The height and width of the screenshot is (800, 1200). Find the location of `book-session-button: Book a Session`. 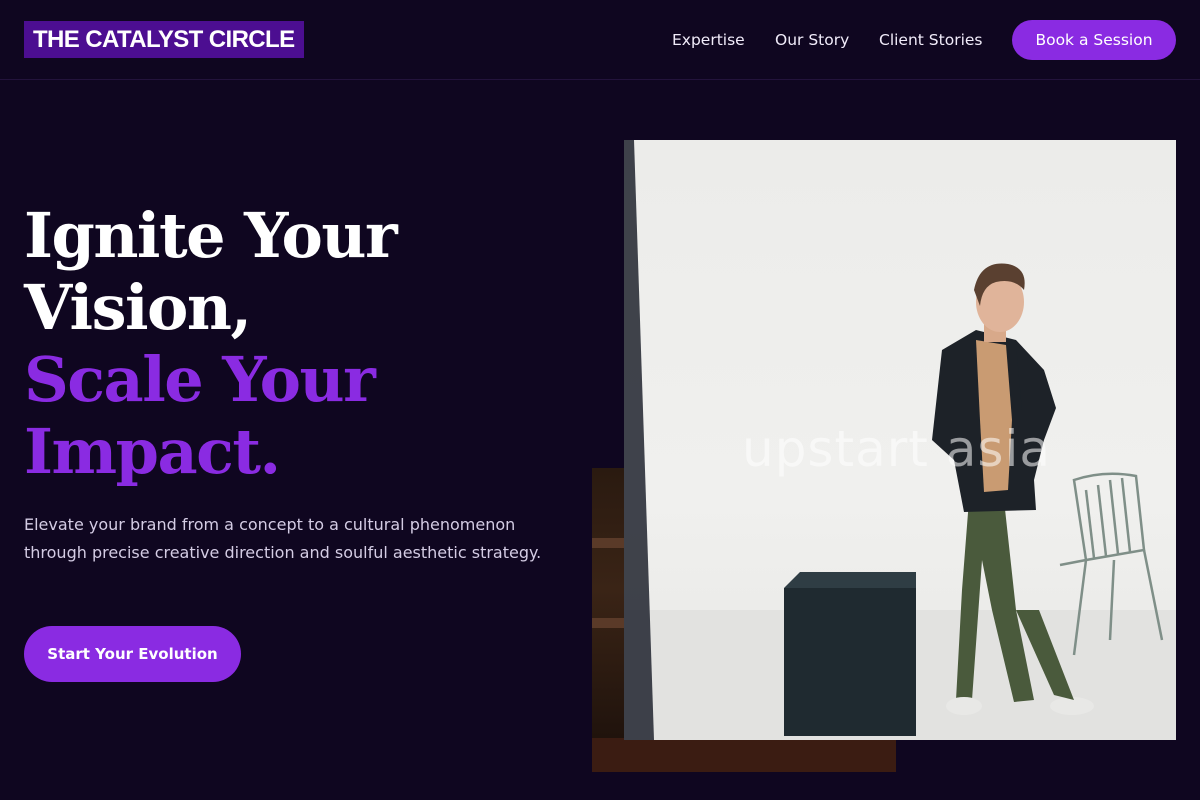

book-session-button: Book a Session is located at coordinates (1094, 40).